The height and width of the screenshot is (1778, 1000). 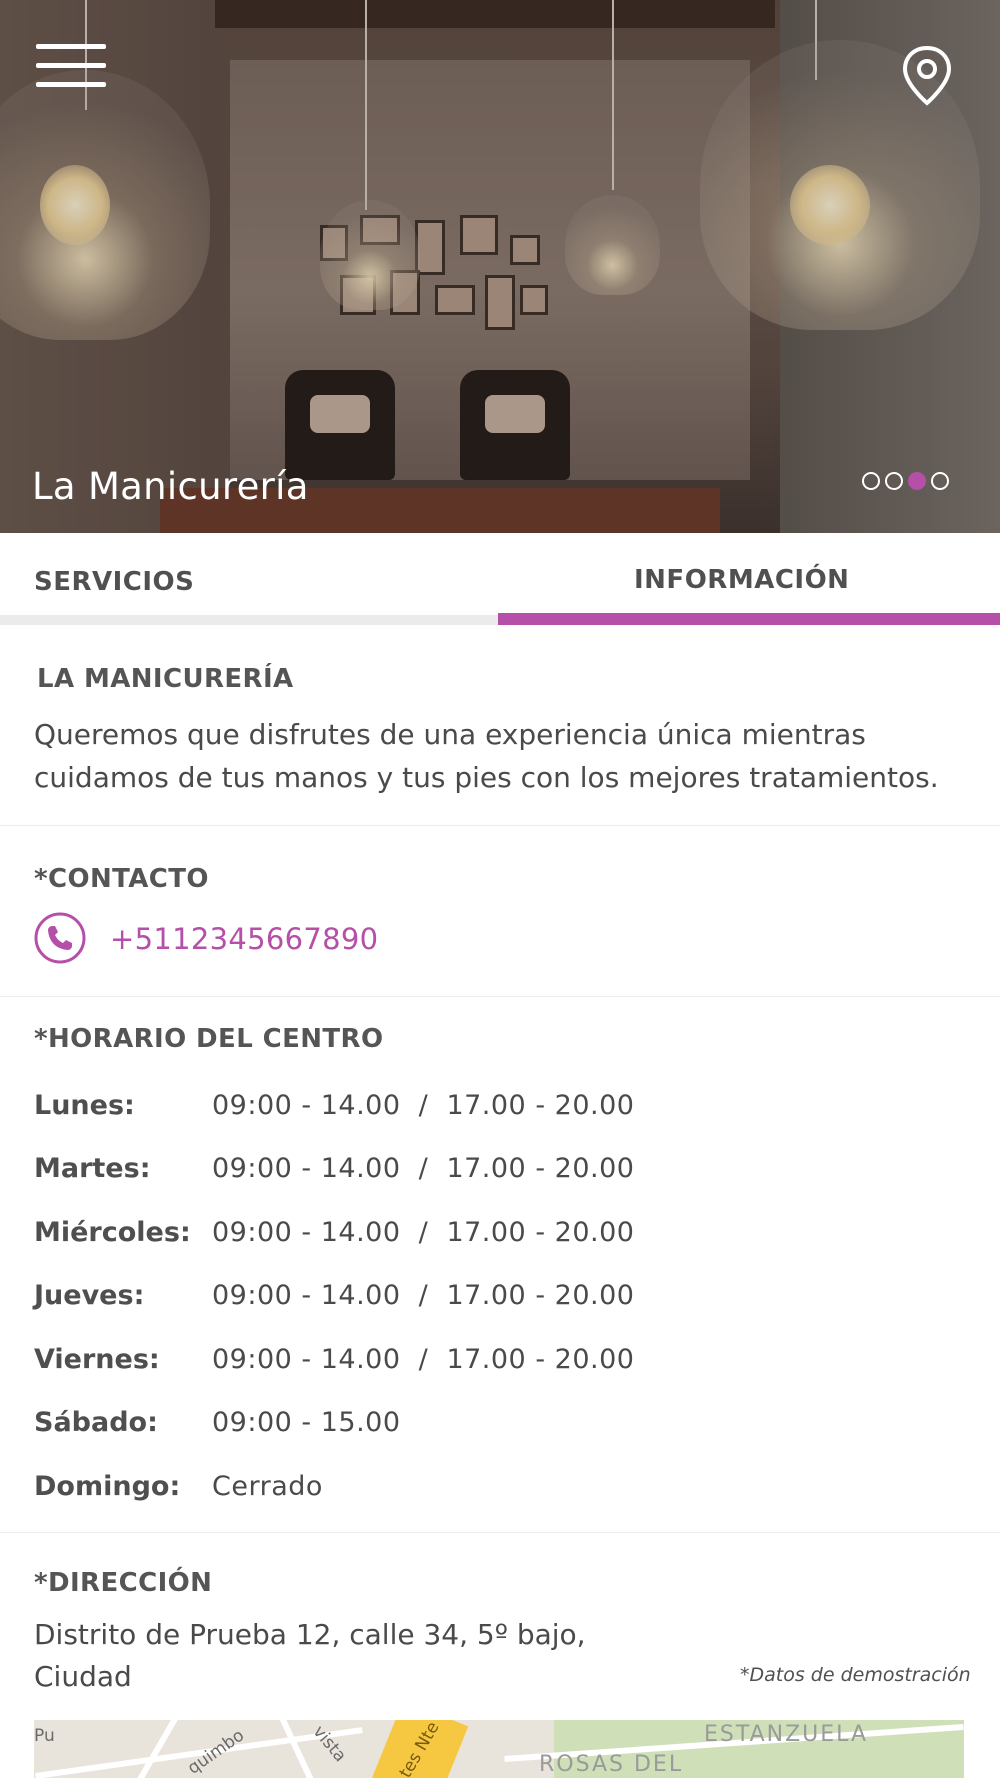 What do you see at coordinates (742, 580) in the screenshot?
I see `tab-label: INFORMACIÓN` at bounding box center [742, 580].